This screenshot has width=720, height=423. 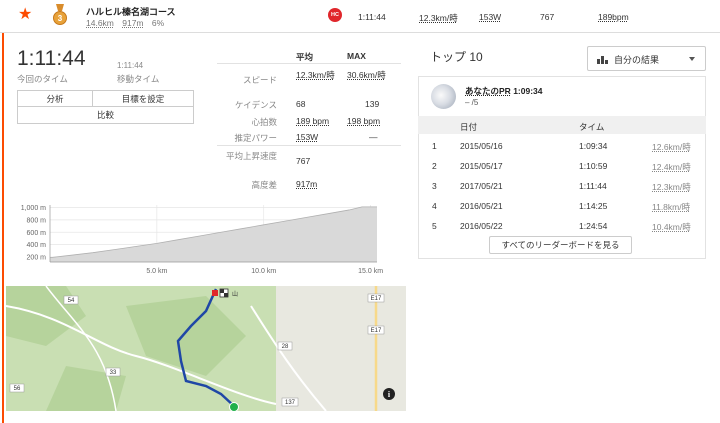 What do you see at coordinates (372, 104) in the screenshot?
I see `stats-max-cadence: 139` at bounding box center [372, 104].